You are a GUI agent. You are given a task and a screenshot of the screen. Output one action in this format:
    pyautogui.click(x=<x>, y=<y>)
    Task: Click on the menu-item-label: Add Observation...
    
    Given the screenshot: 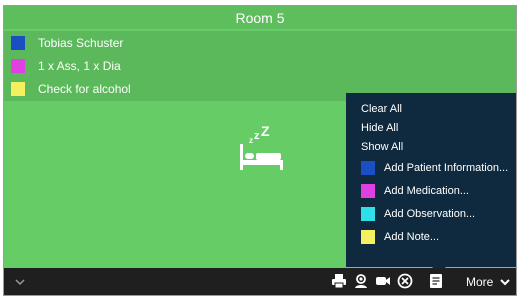 What is the action you would take?
    pyautogui.click(x=430, y=214)
    